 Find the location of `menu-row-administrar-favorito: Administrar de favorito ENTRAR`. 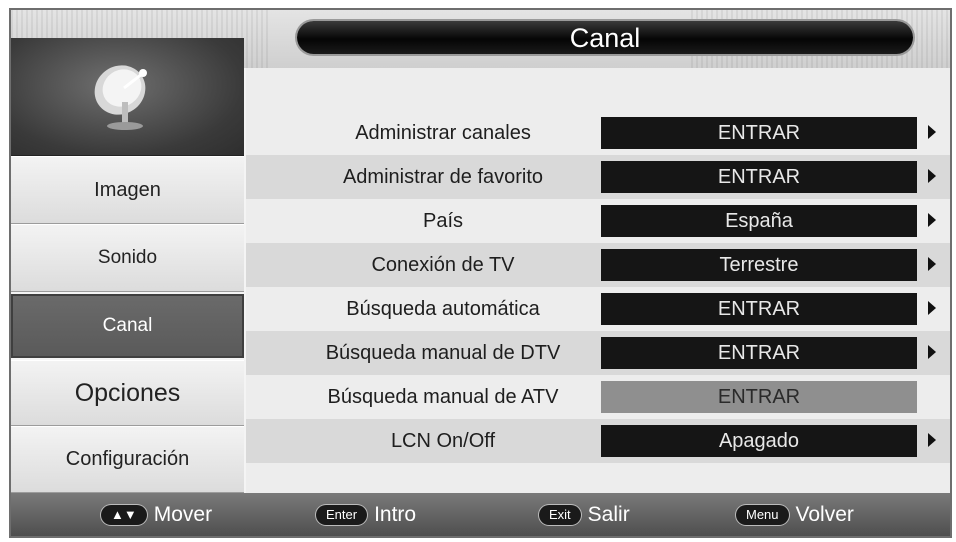

menu-row-administrar-favorito: Administrar de favorito ENTRAR is located at coordinates (598, 177).